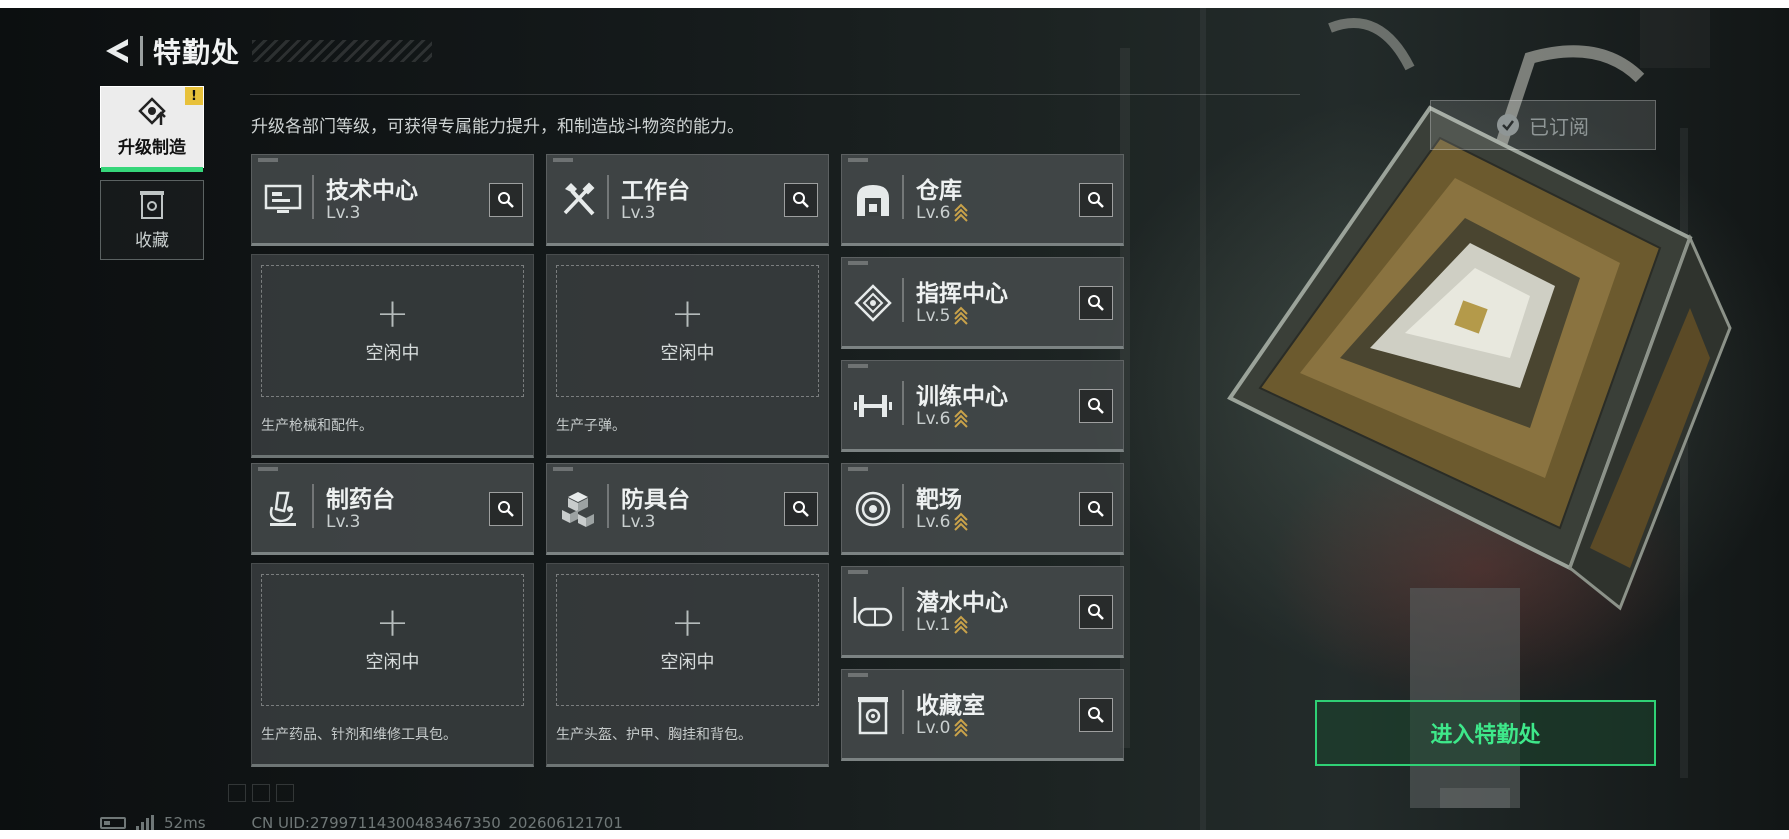 Image resolution: width=1789 pixels, height=839 pixels. I want to click on upgrade-craft-icon, so click(152, 110).